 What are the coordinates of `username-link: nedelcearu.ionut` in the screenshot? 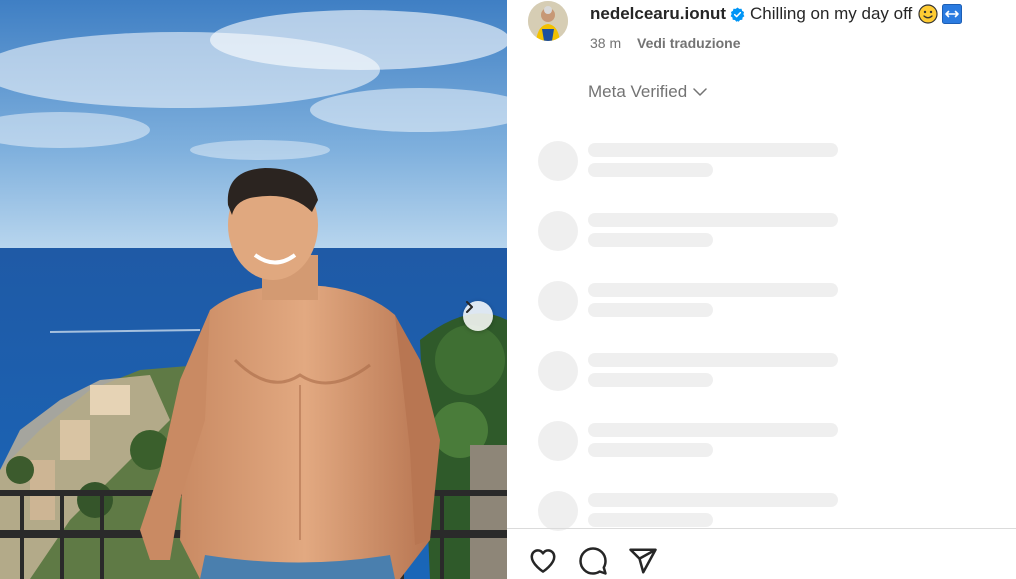 It's located at (658, 14).